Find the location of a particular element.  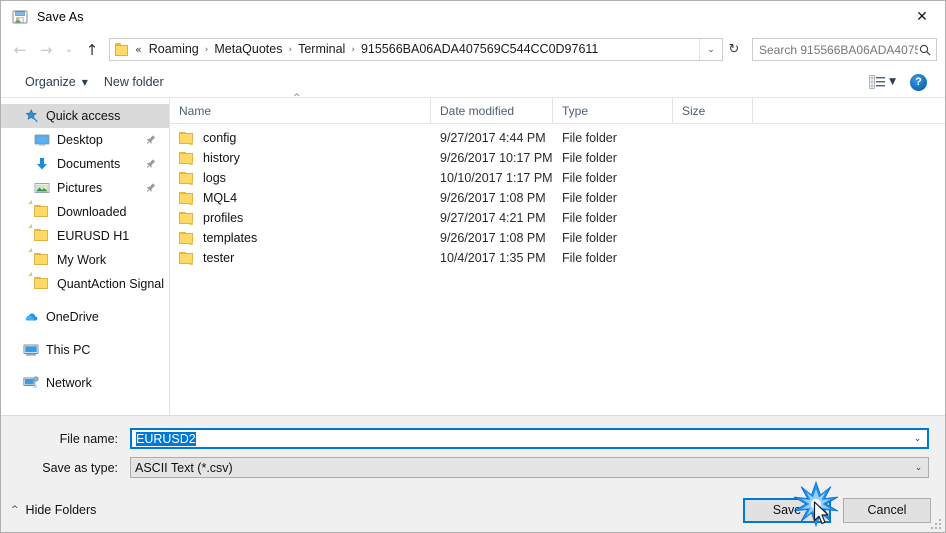

file-name-label: File name: is located at coordinates (88, 438).